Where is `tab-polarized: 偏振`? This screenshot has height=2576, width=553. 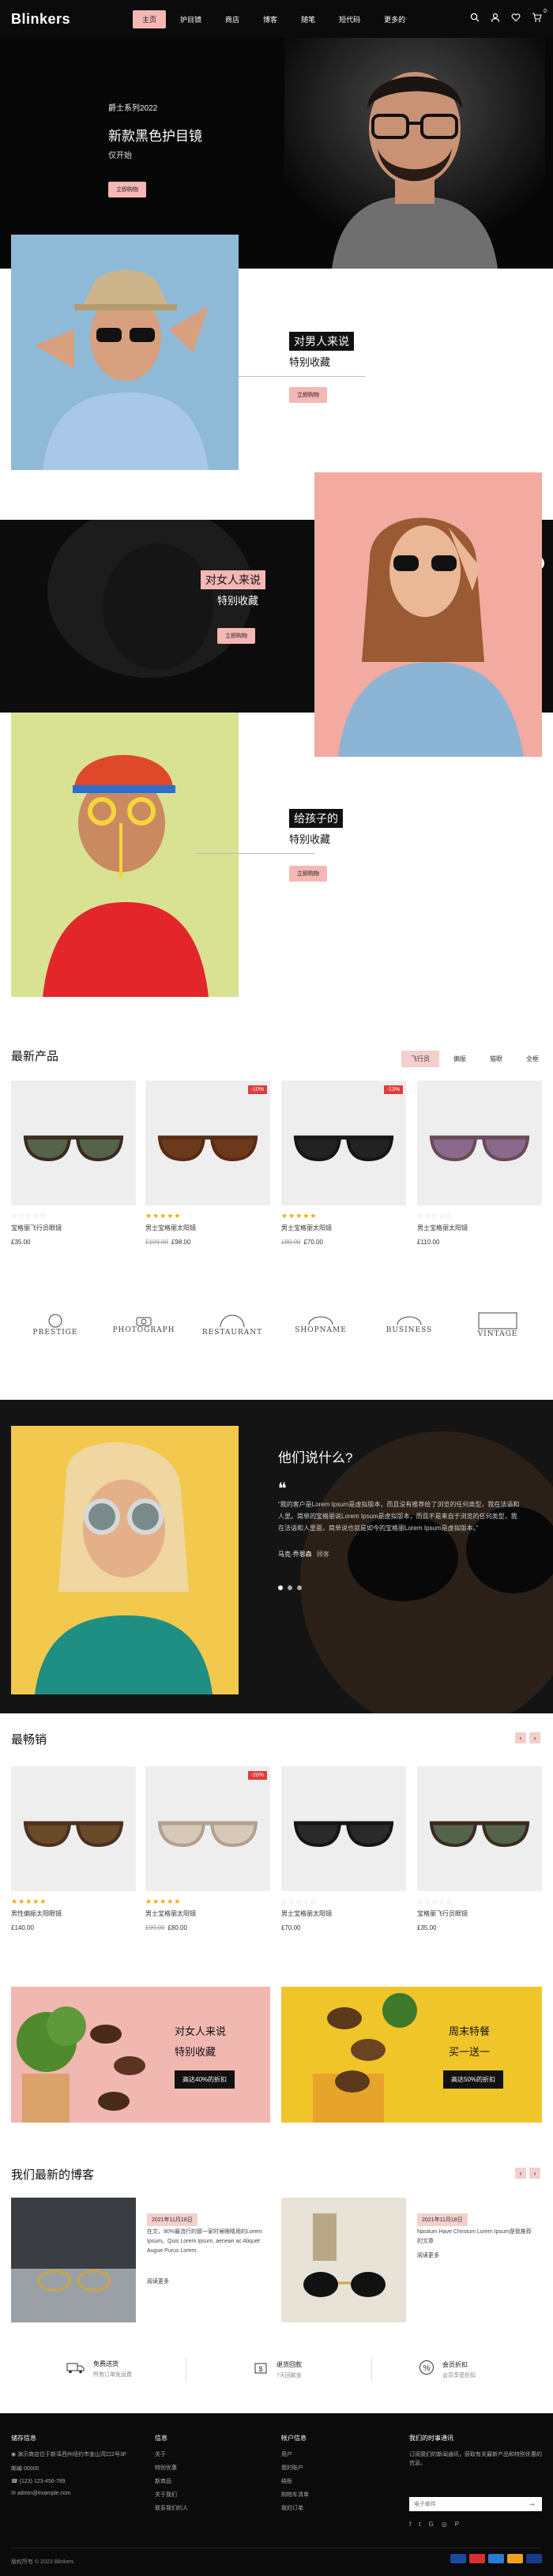 tab-polarized: 偏振 is located at coordinates (460, 1059).